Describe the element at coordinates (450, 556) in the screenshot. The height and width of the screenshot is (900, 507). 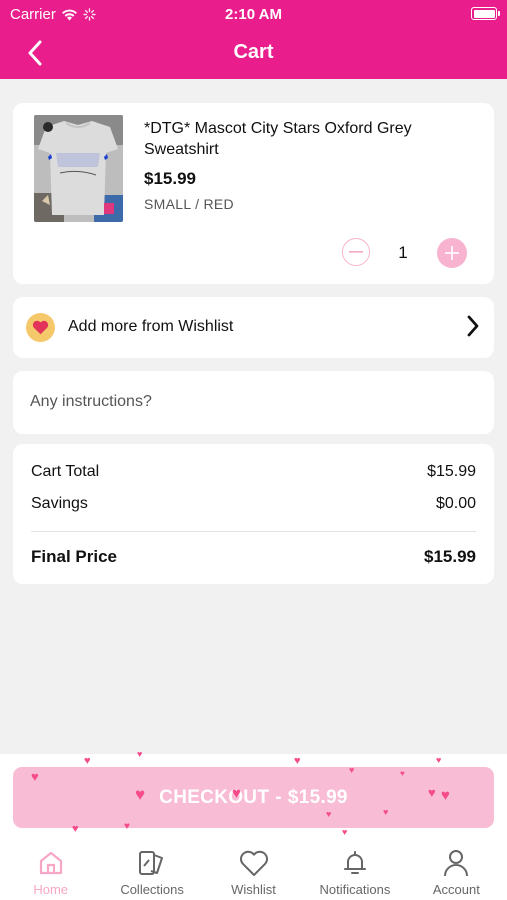
I see `final-price-value: $15.99` at that location.